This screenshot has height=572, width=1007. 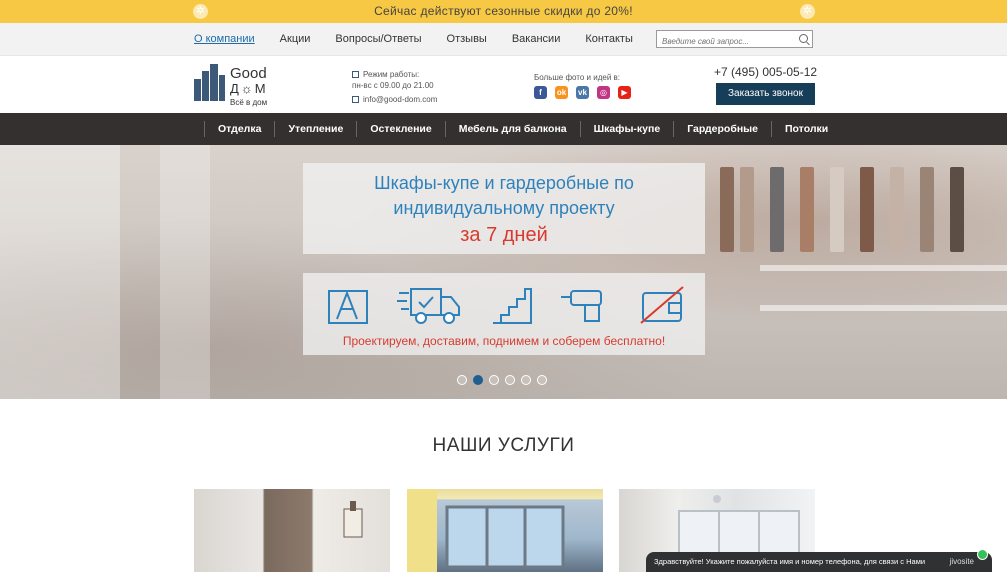 I want to click on phone-number: +7 (495) 005-05-12, so click(x=765, y=72).